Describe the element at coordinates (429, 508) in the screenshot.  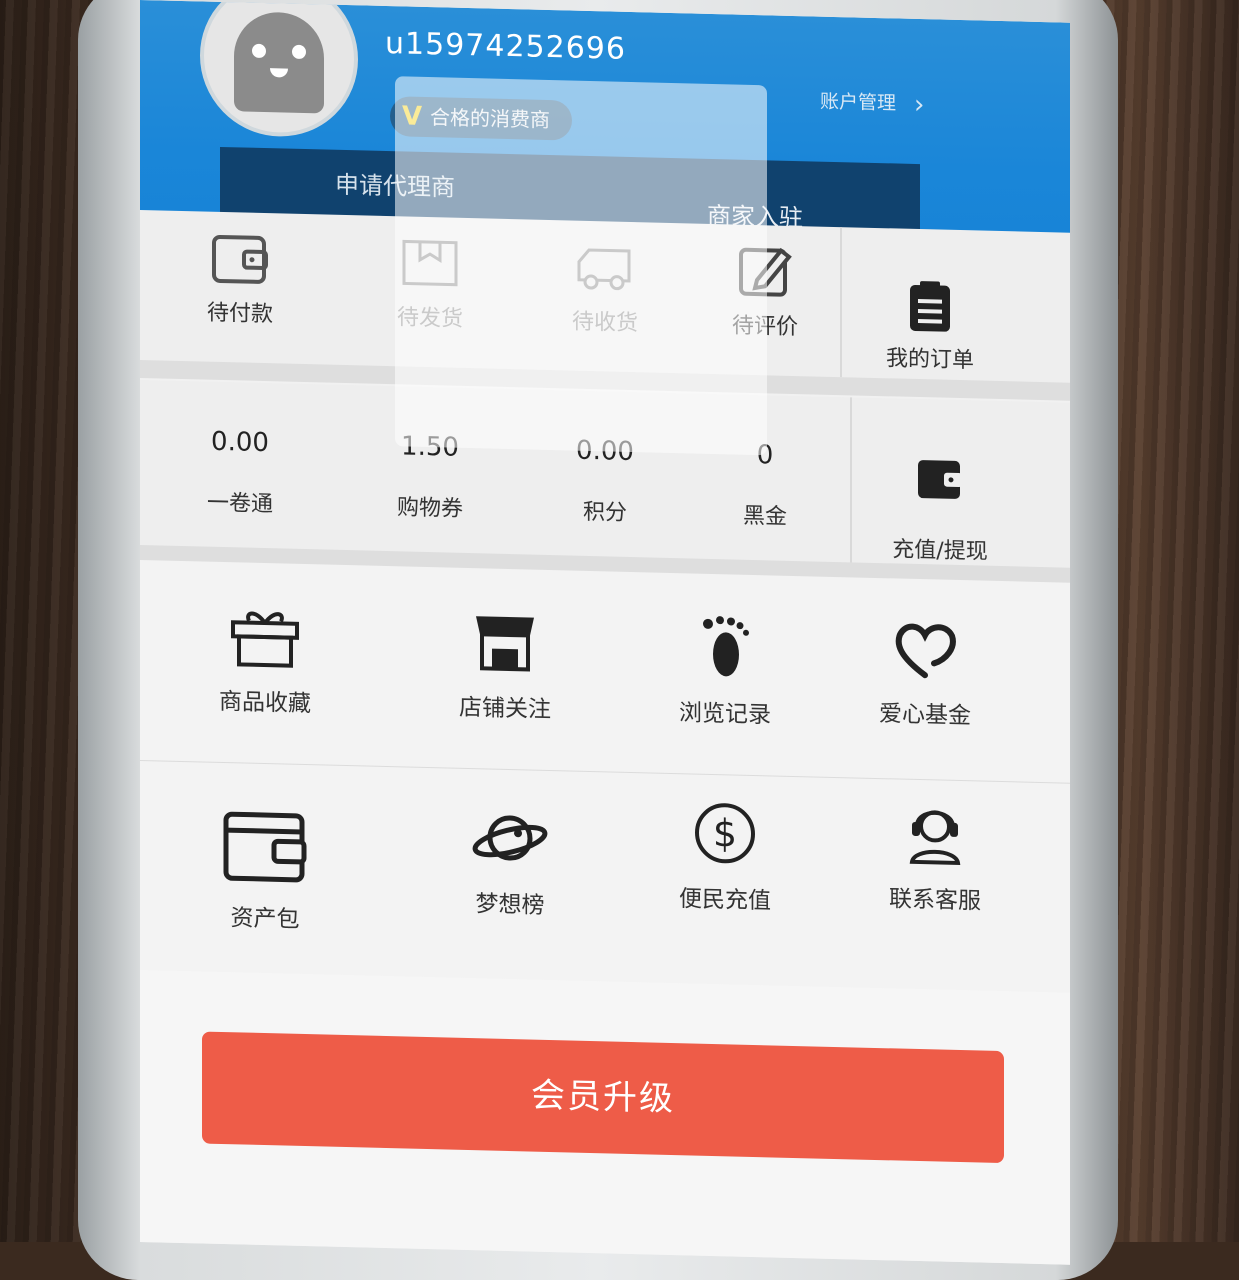
I see `coupon-label: 购物券` at that location.